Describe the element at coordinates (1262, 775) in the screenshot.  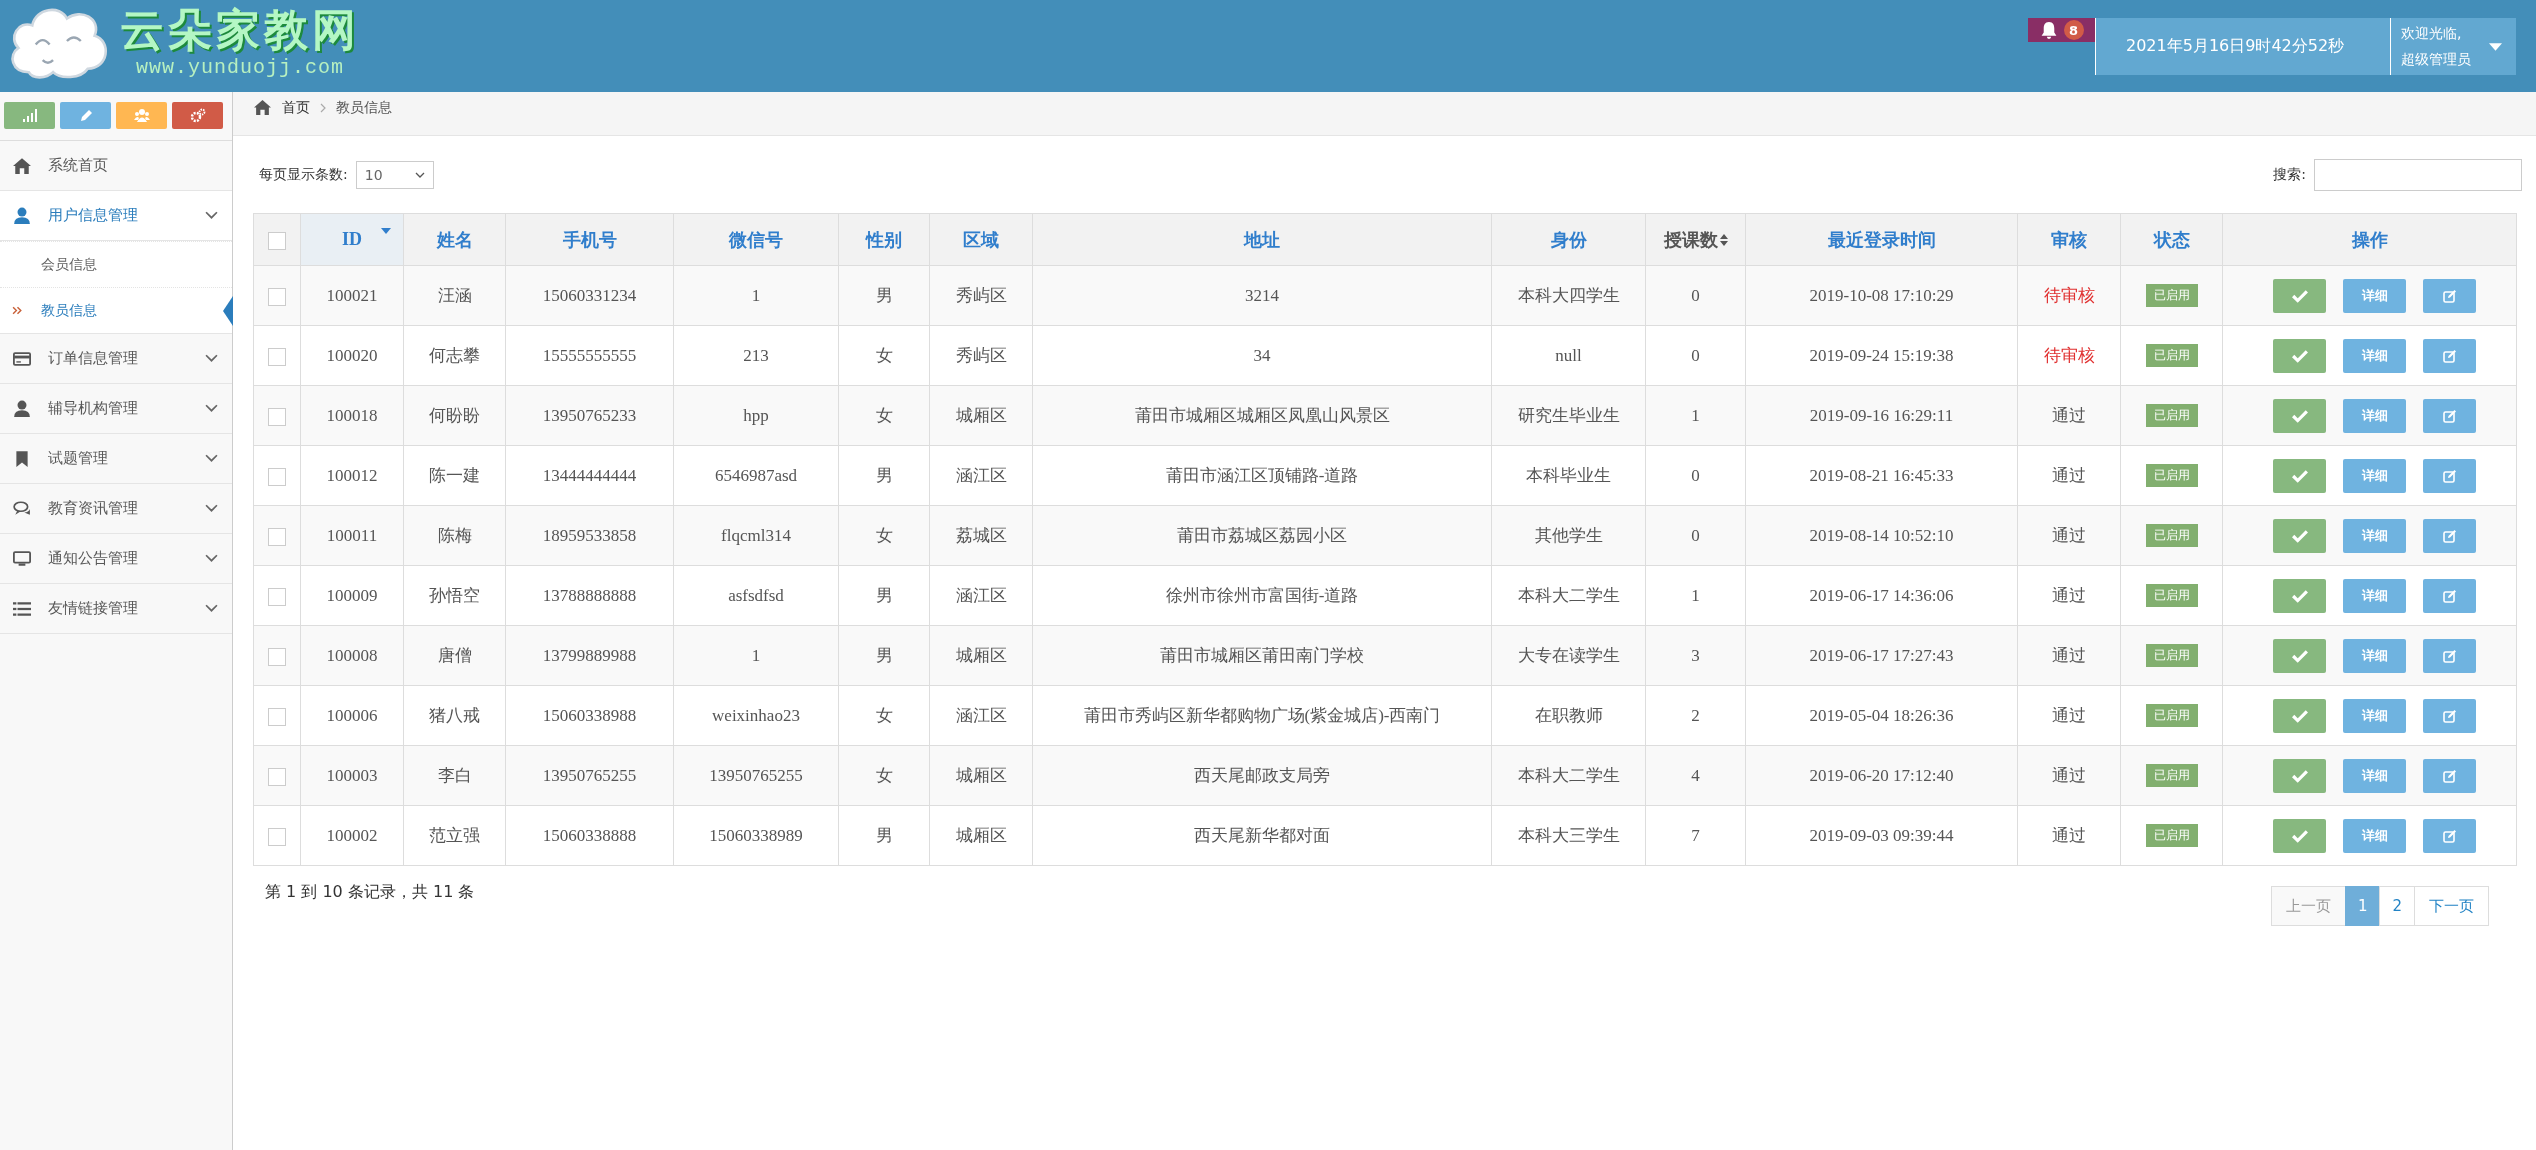
I see `table-cell: 西天尾邮政支局旁` at that location.